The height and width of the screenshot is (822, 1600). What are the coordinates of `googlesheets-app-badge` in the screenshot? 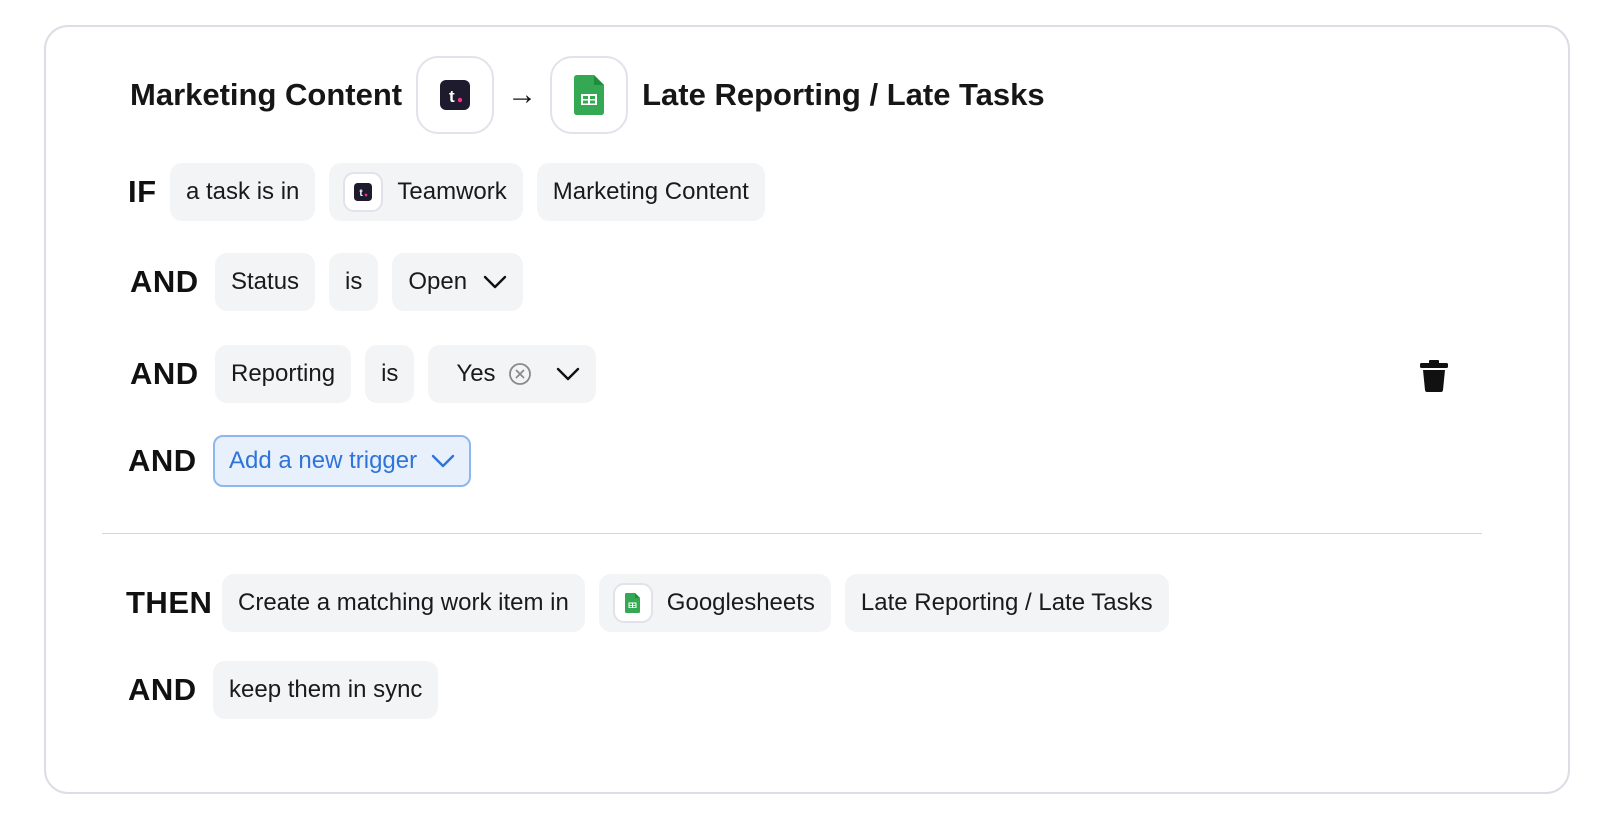 It's located at (589, 95).